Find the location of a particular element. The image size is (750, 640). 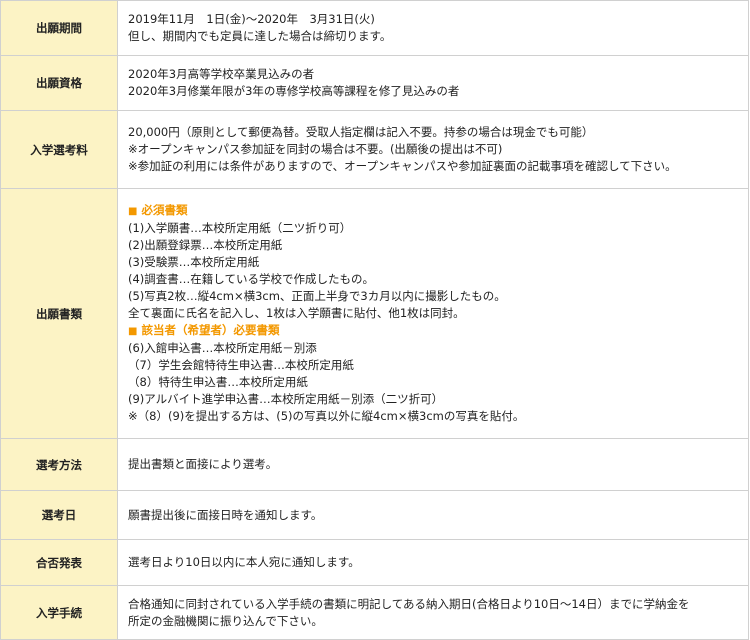

heading-text: 該当者（希望者）必要書類 is located at coordinates (210, 330).